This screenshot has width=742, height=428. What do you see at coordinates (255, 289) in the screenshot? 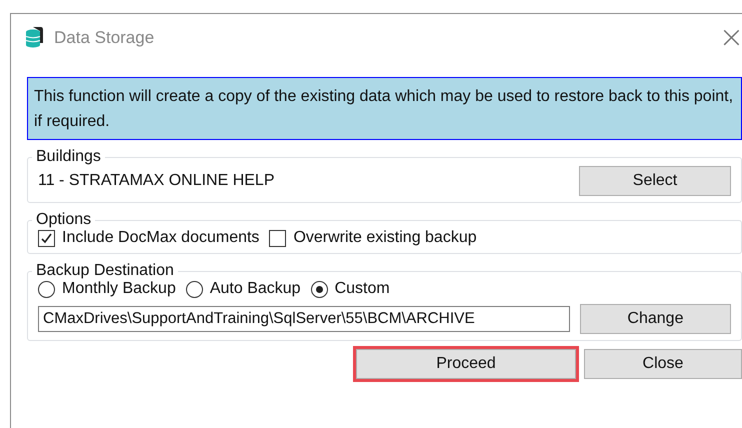
I see `radio-label: Auto Backup` at bounding box center [255, 289].